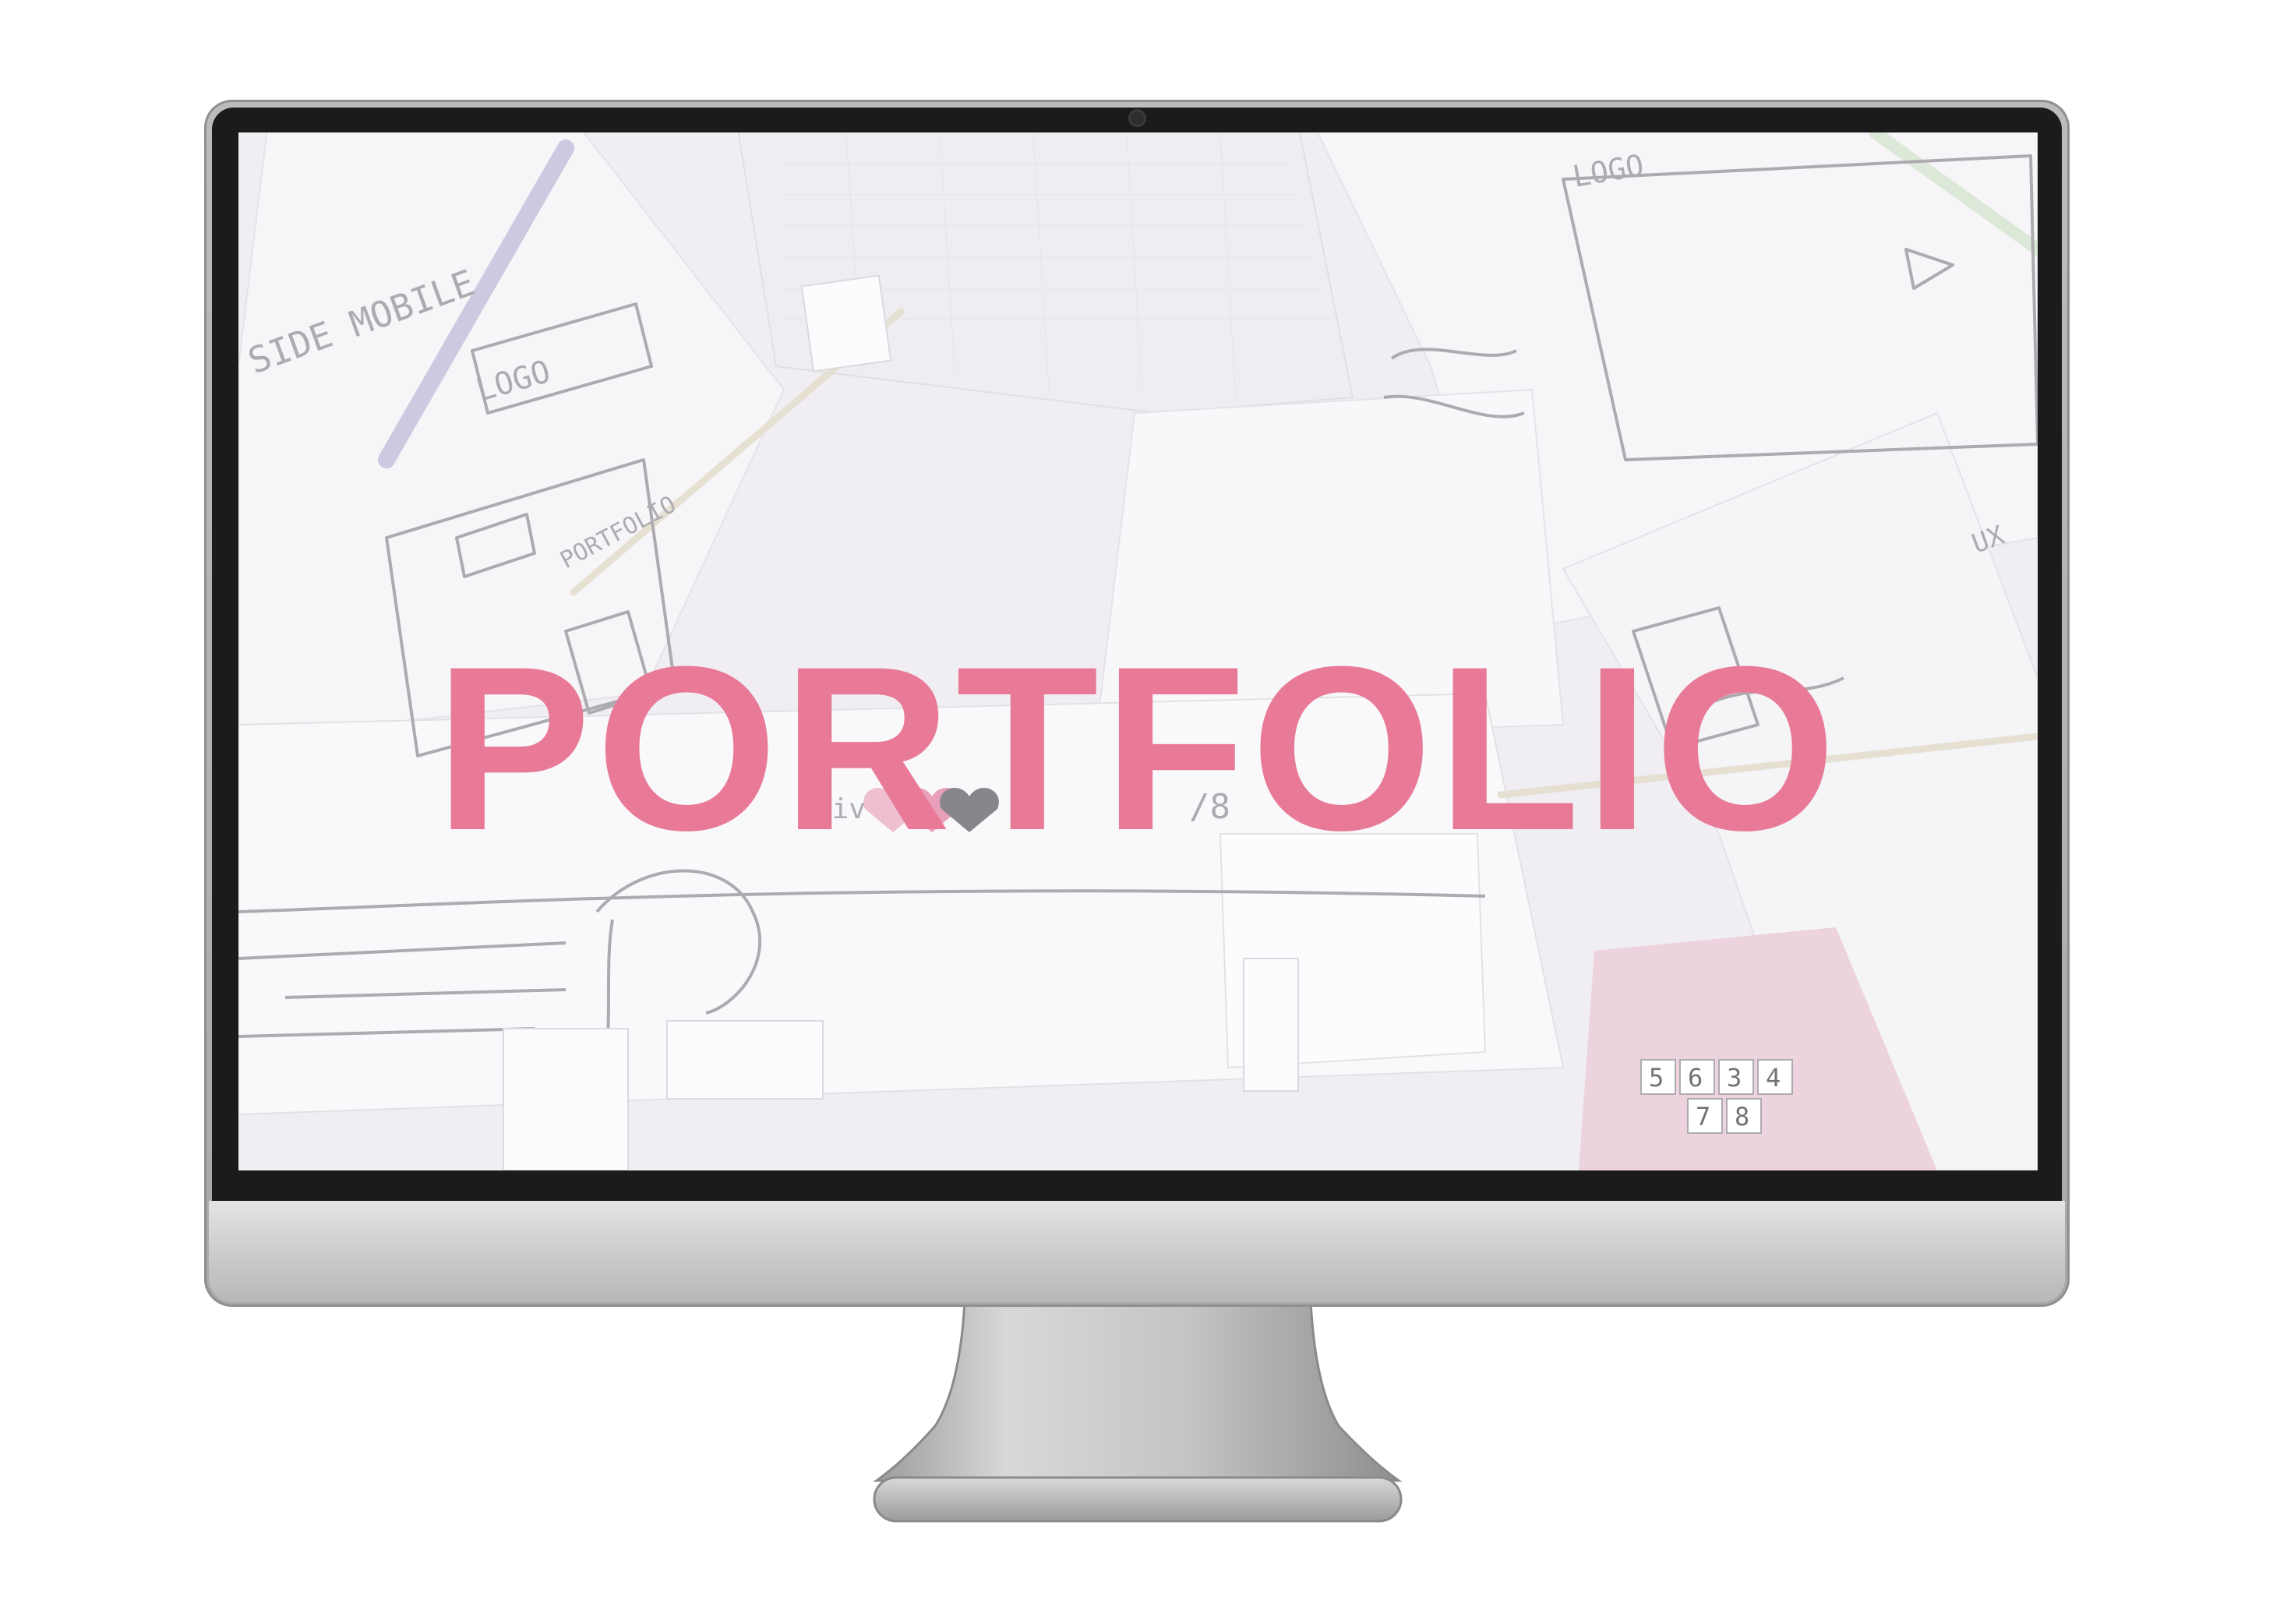 The height and width of the screenshot is (1624, 2273). Describe the element at coordinates (1137, 118) in the screenshot. I see `webcam-icon` at that location.